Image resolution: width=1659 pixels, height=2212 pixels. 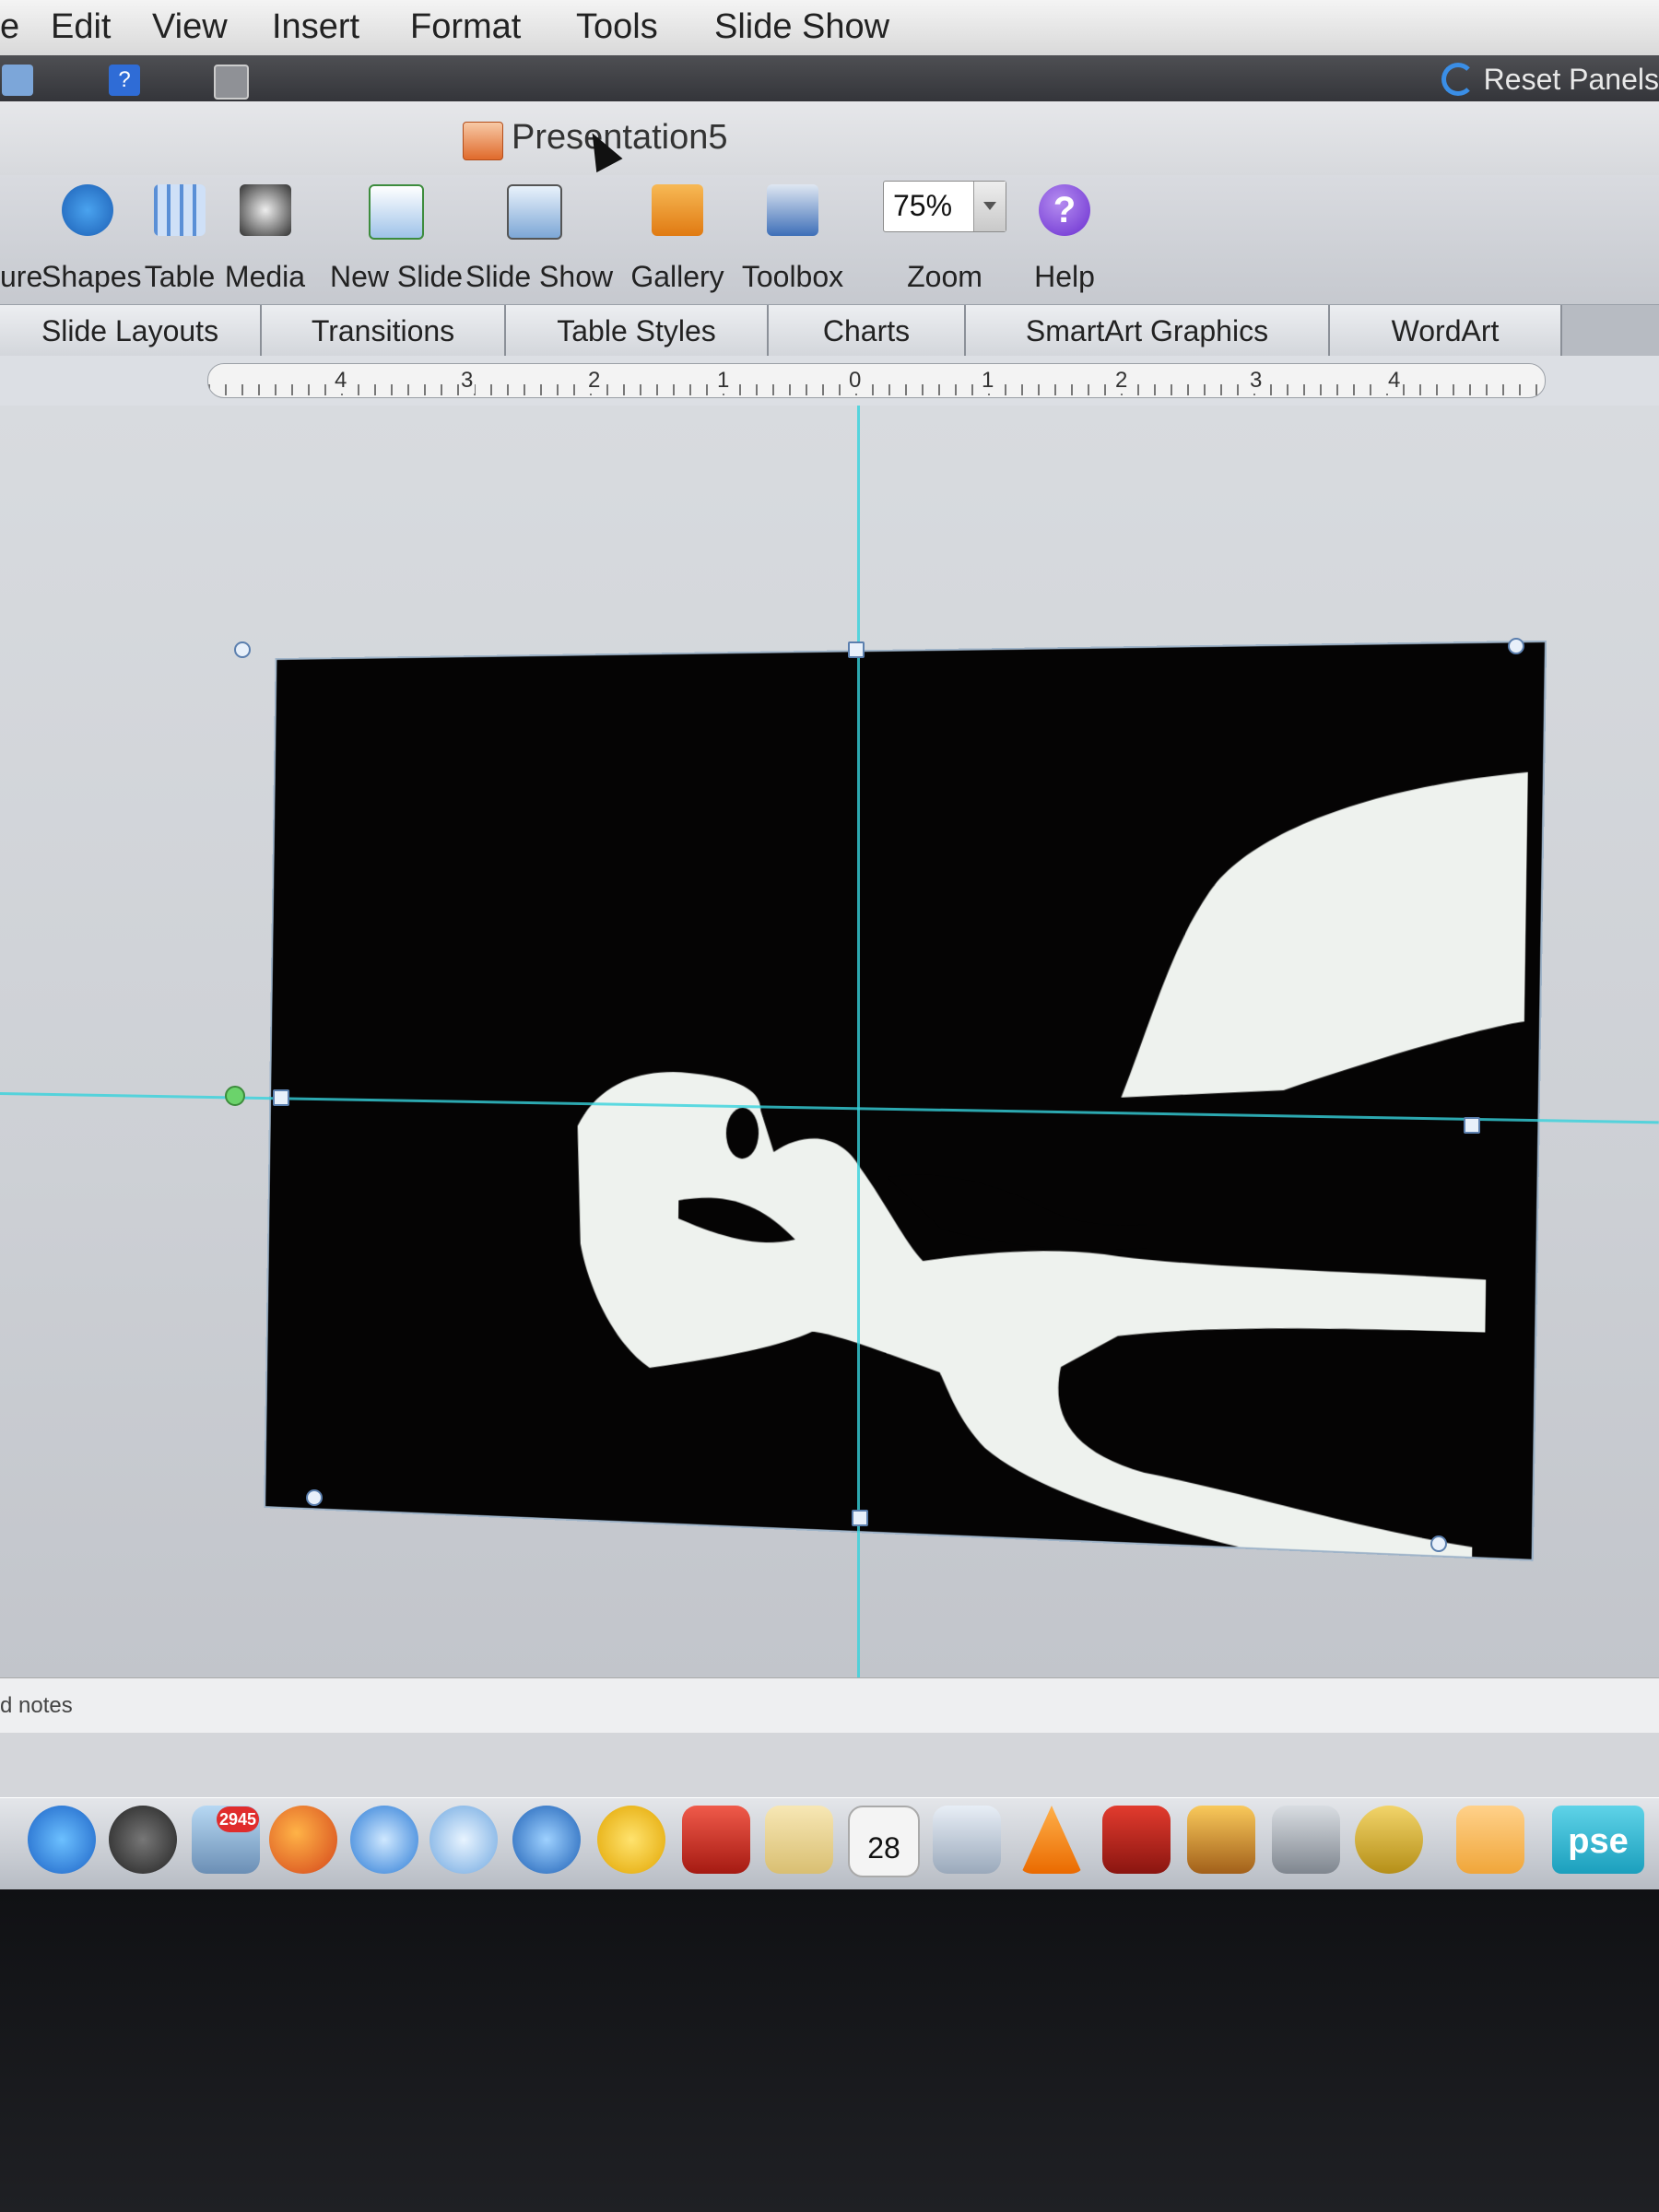 What do you see at coordinates (81, 27) in the screenshot?
I see `menu-edit: Edit` at bounding box center [81, 27].